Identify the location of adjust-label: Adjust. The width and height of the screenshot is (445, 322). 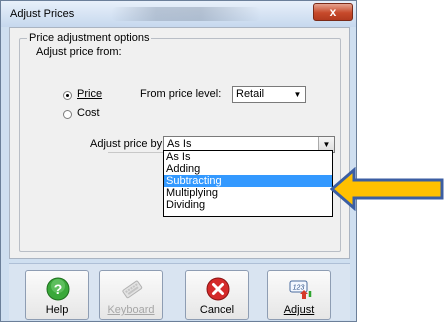
(299, 310).